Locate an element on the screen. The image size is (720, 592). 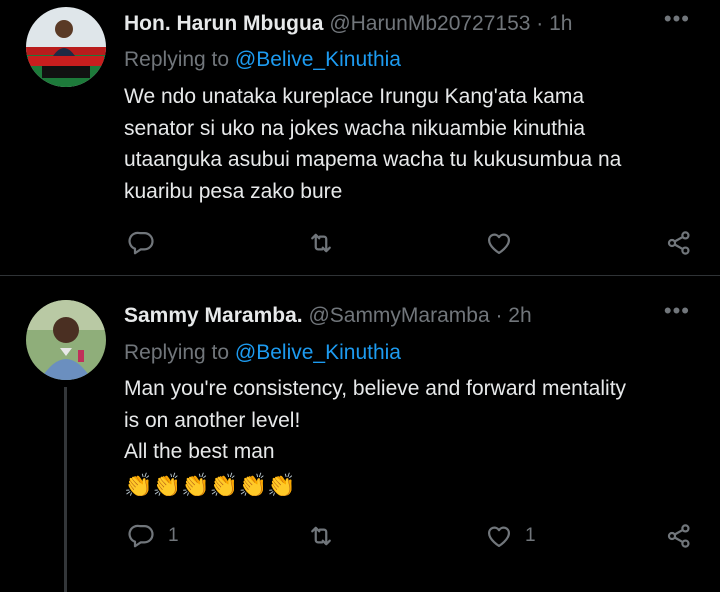
display-name: Hon. Harun Mbugua is located at coordinates (223, 23).